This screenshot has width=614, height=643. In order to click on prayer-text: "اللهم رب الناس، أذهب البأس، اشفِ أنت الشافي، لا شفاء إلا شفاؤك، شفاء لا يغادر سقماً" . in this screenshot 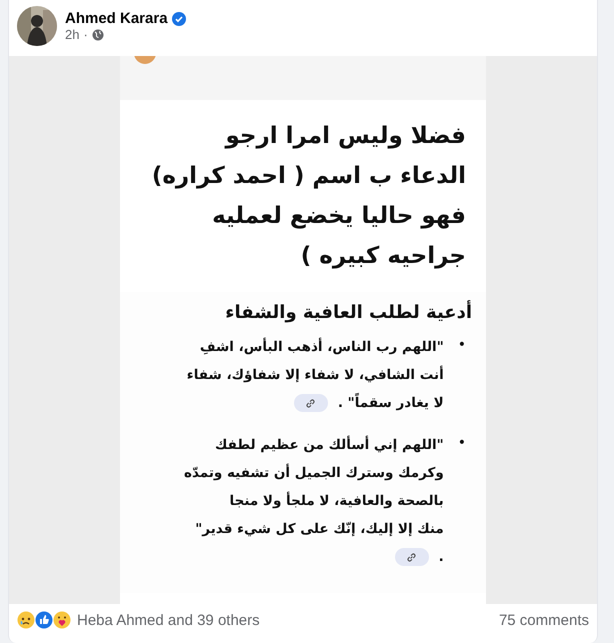, I will do `click(315, 375)`.